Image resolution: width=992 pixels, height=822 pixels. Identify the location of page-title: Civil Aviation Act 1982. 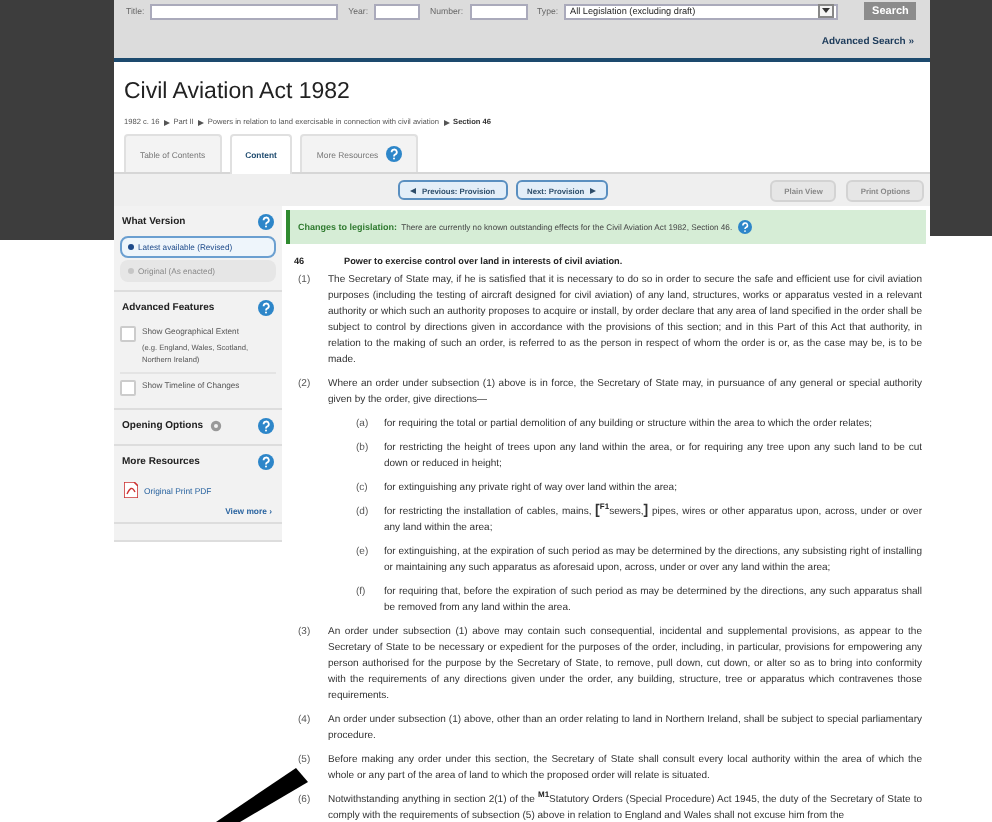
(237, 92).